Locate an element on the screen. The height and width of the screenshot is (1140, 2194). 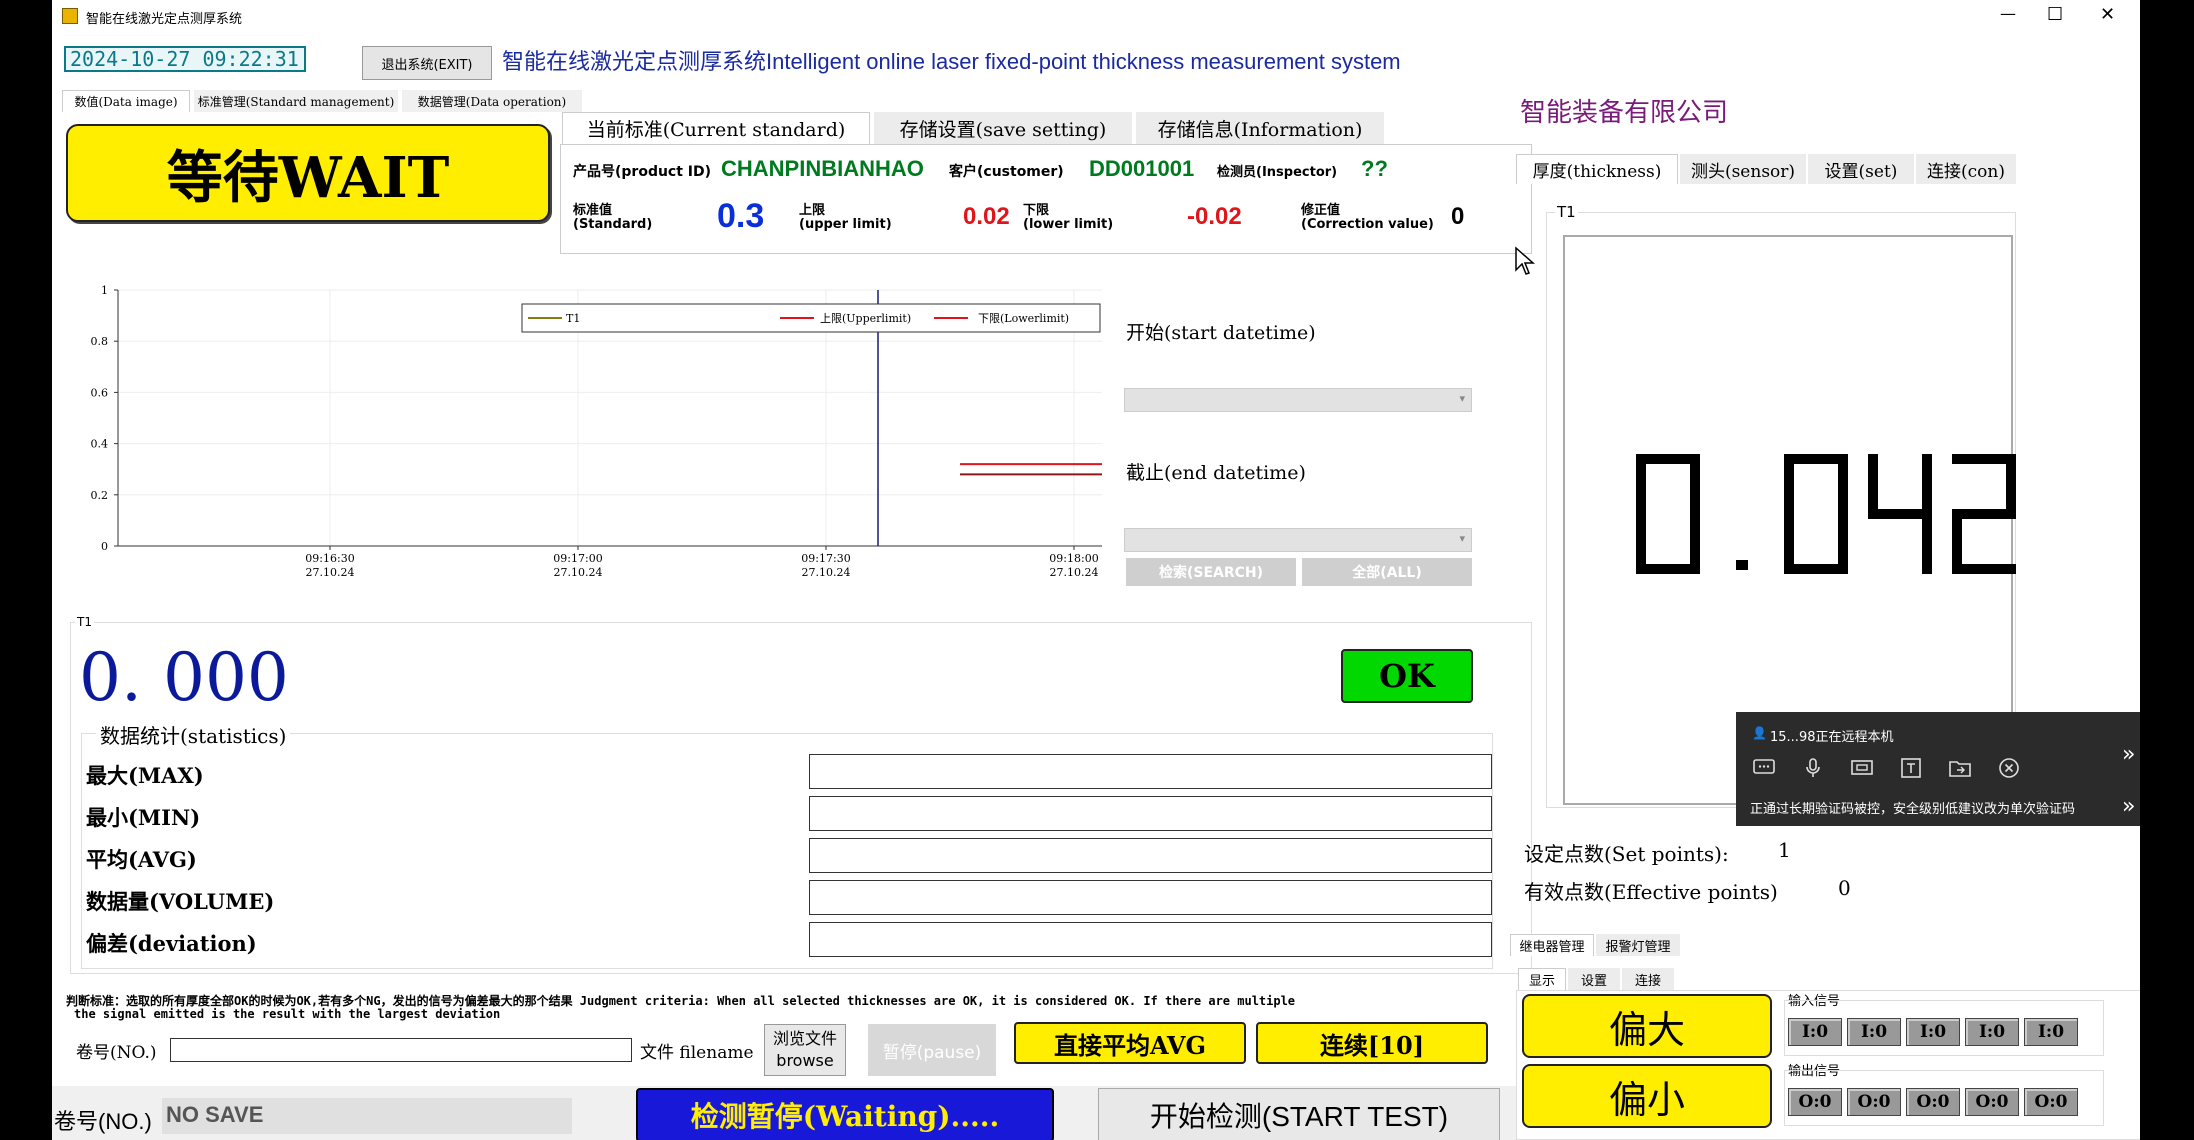
roll-number-input is located at coordinates (401, 1050).